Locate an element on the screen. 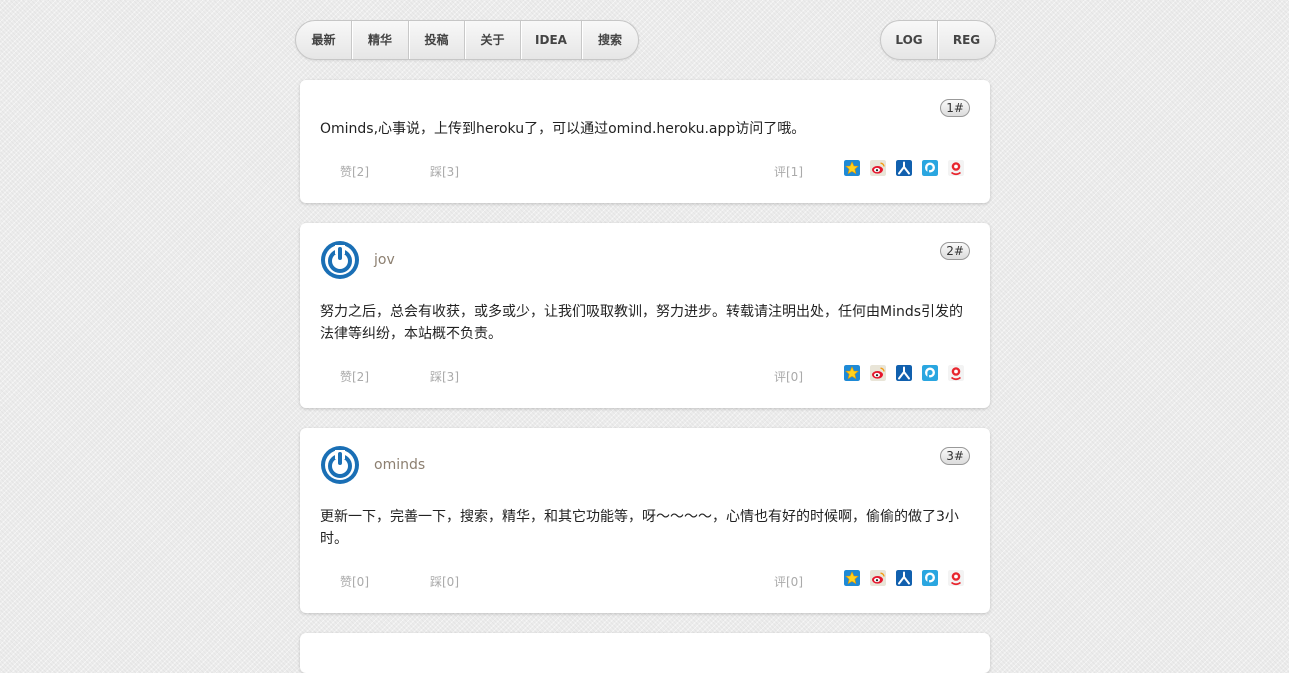  like-button: 赞[0] is located at coordinates (354, 581).